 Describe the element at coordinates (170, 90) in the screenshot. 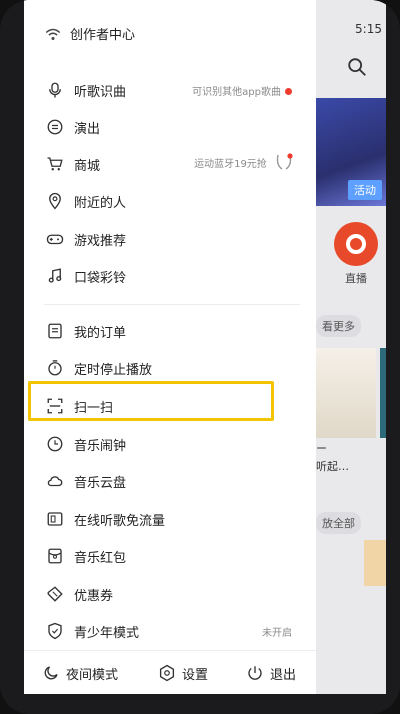

I see `menu-item-recognize: 听歌识曲 可识别其他app歌曲` at that location.